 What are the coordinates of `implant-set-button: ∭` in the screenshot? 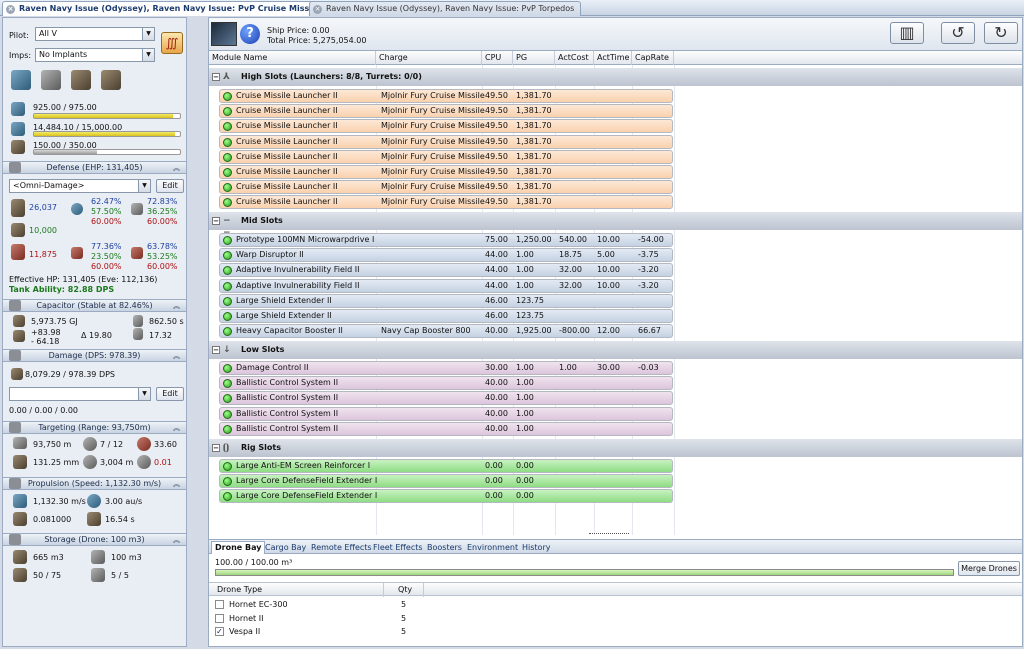 It's located at (172, 43).